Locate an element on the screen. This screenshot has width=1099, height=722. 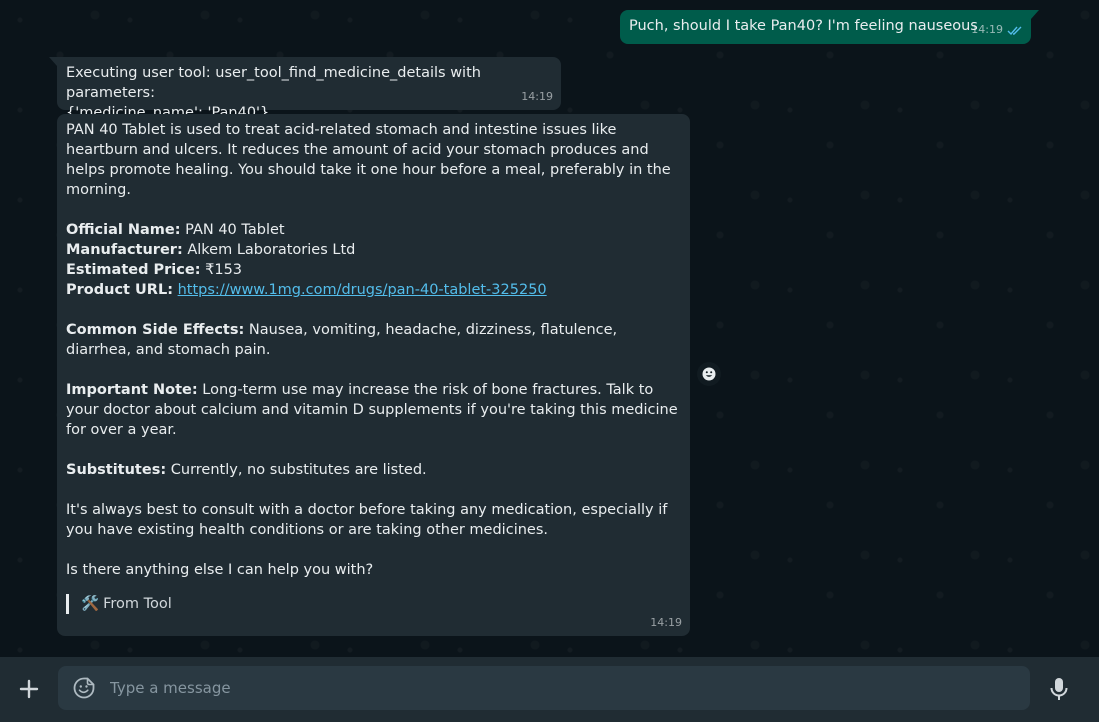
smiley-icon-glyph is located at coordinates (709, 374).